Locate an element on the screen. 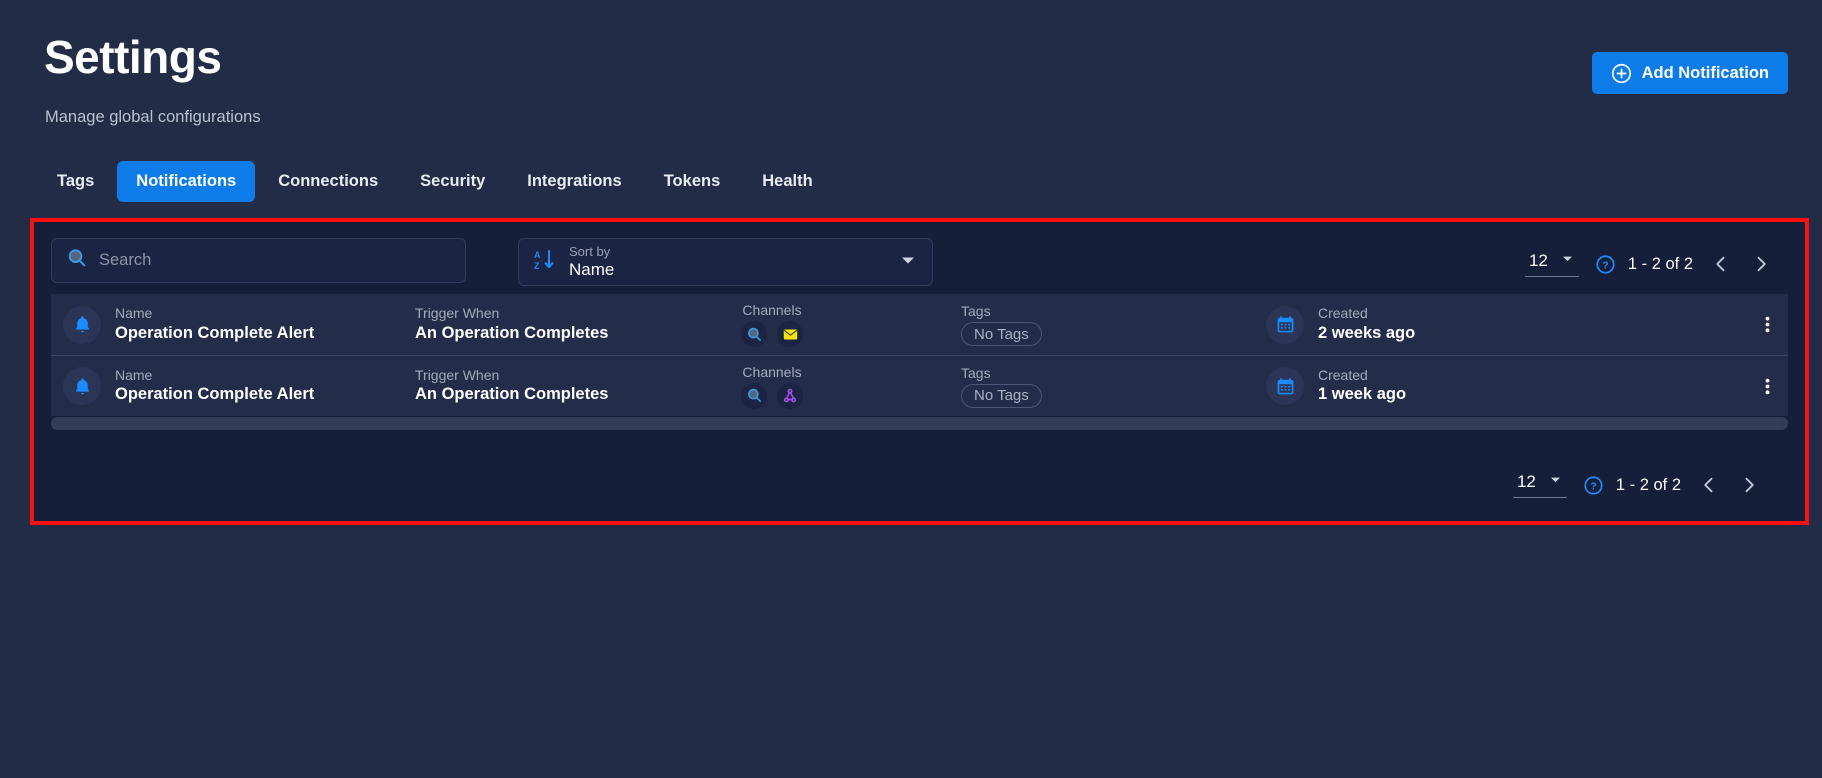 Image resolution: width=1822 pixels, height=778 pixels. list-toolbar: A Z Sort by Name 12 is located at coordinates (919, 258).